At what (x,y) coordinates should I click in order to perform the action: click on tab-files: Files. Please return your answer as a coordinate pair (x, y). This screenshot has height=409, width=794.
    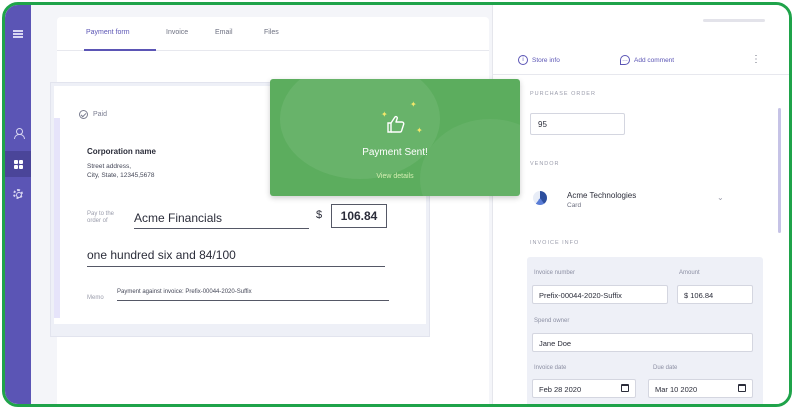
    Looking at the image, I should click on (271, 32).